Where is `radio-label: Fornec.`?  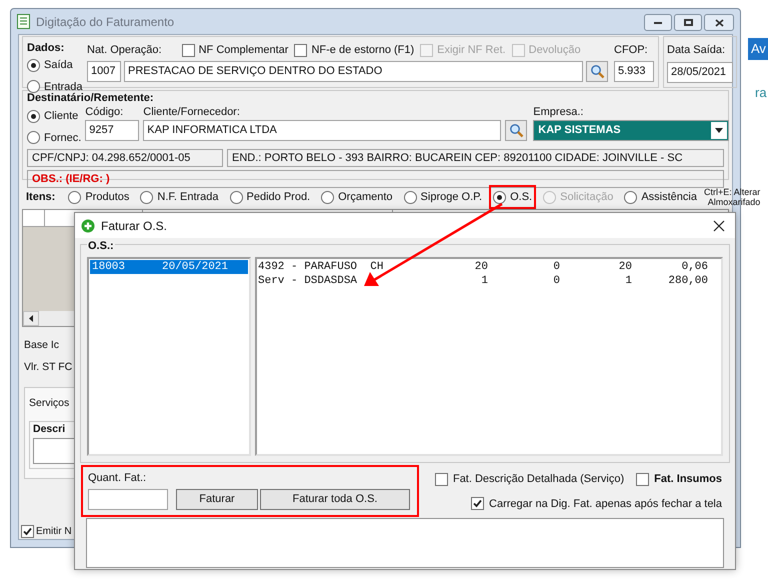 radio-label: Fornec. is located at coordinates (63, 138).